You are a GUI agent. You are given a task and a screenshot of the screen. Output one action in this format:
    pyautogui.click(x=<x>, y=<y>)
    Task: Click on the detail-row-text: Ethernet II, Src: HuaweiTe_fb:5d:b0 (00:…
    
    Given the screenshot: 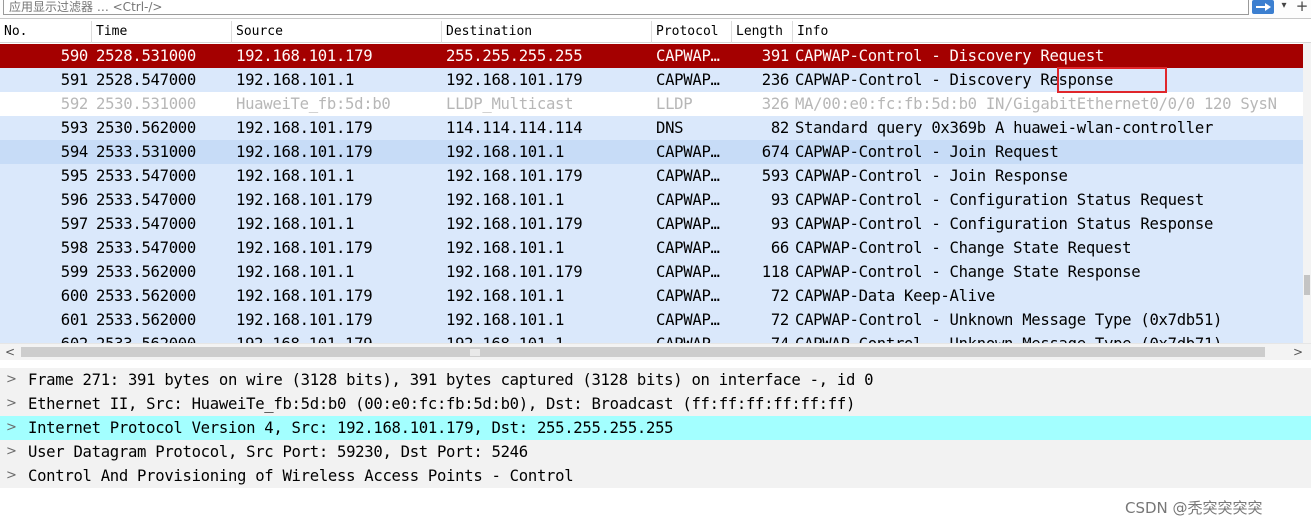 What is the action you would take?
    pyautogui.click(x=442, y=404)
    